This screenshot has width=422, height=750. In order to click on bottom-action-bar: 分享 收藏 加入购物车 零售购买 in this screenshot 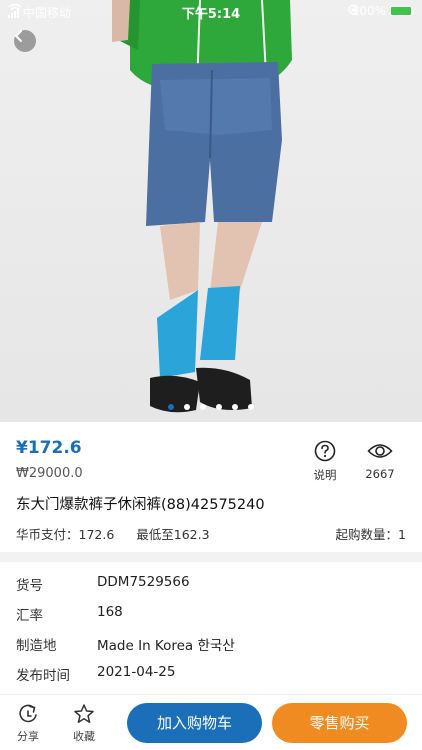, I will do `click(211, 722)`.